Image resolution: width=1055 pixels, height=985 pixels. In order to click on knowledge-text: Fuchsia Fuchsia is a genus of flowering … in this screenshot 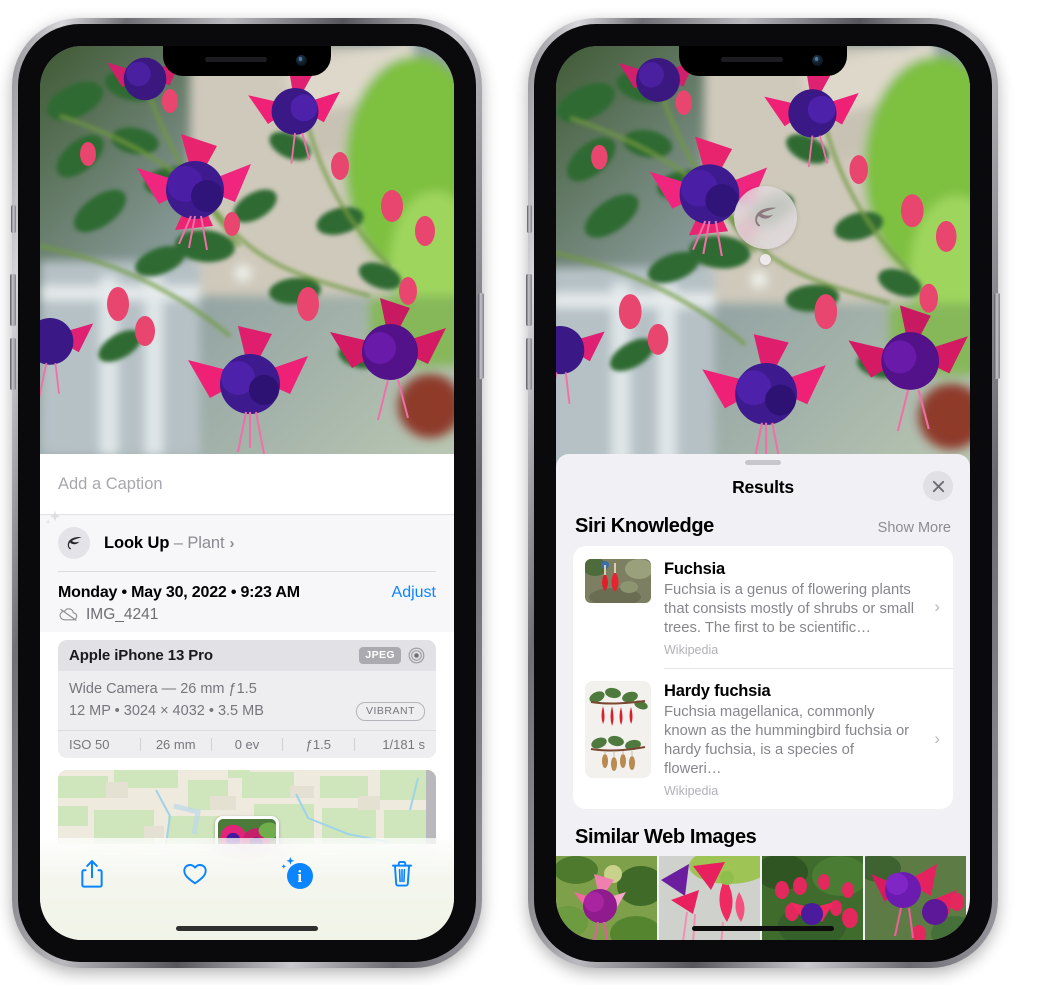, I will do `click(802, 608)`.